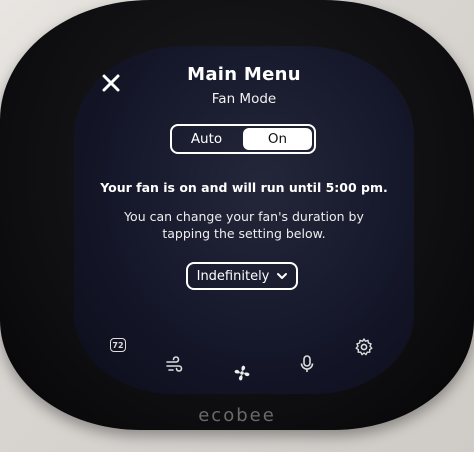  I want to click on brand-logo: ecobee, so click(237, 415).